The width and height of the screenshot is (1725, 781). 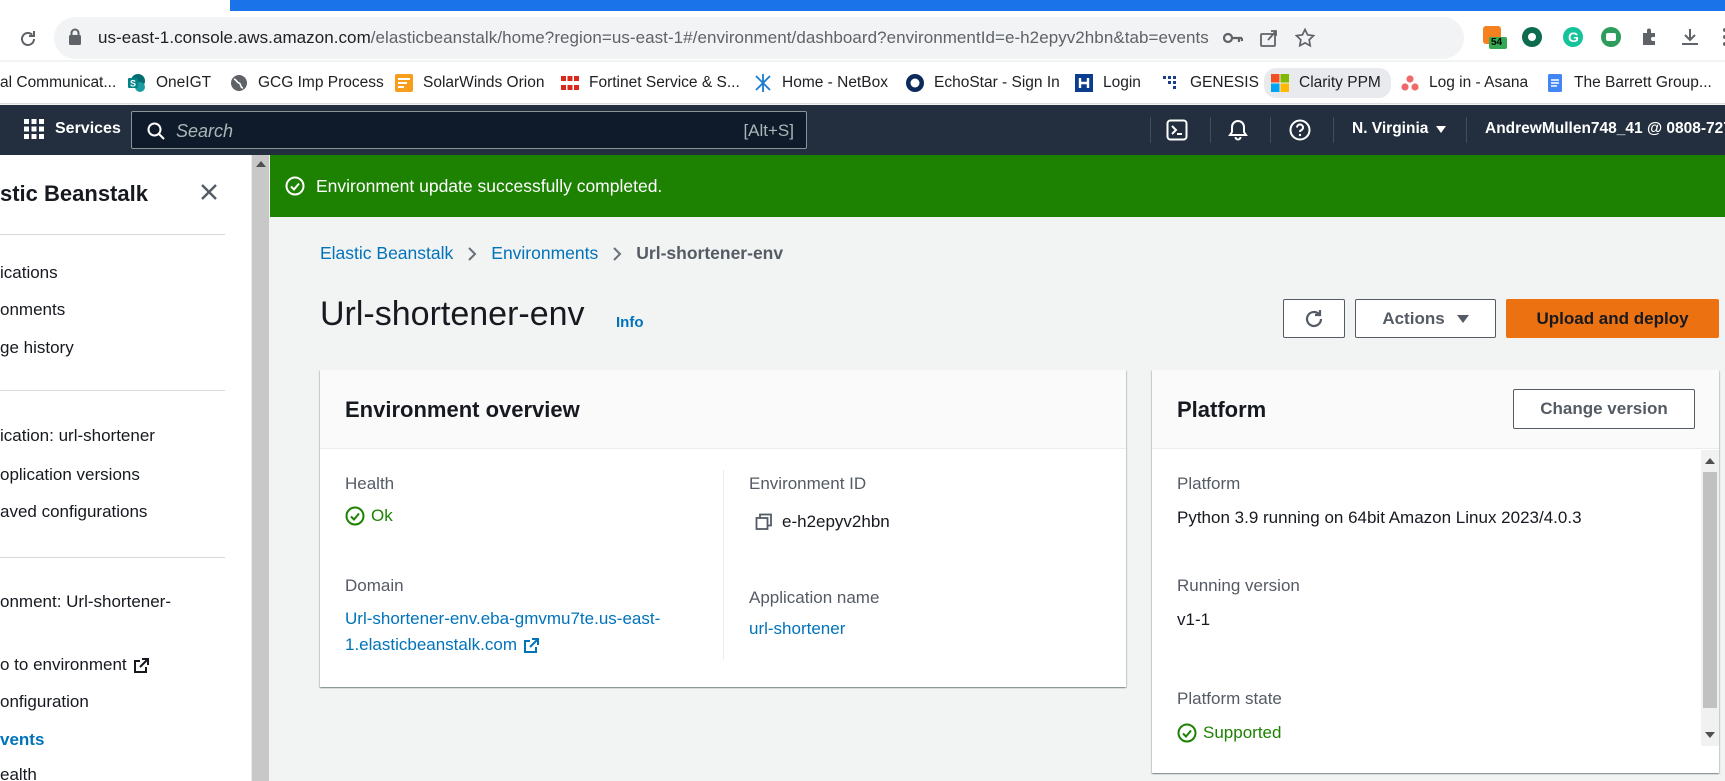 I want to click on bookmark-item: S OneIGT, so click(x=169, y=83).